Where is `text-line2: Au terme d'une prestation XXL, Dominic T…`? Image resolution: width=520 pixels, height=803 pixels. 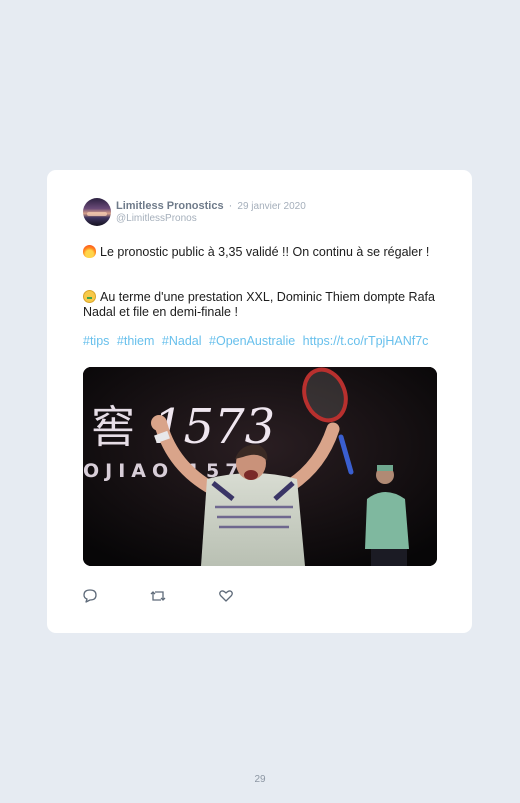
text-line2: Au terme d'une prestation XXL, Dominic T… is located at coordinates (259, 304).